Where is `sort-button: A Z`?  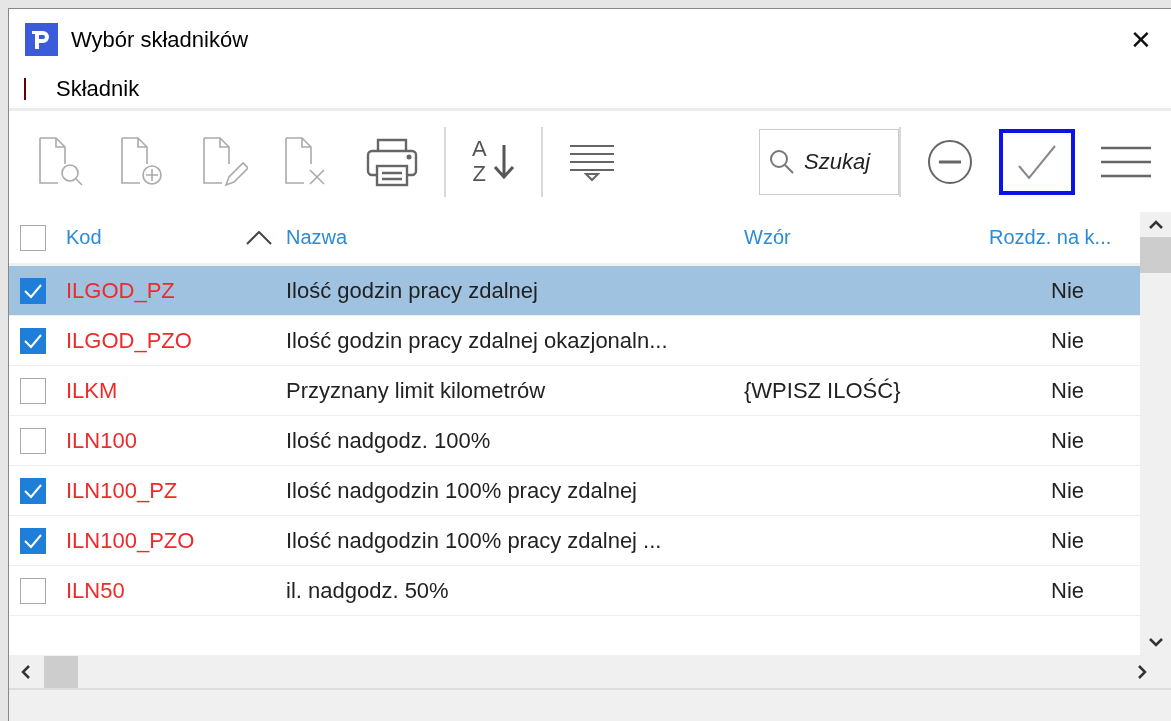 sort-button: A Z is located at coordinates (493, 161).